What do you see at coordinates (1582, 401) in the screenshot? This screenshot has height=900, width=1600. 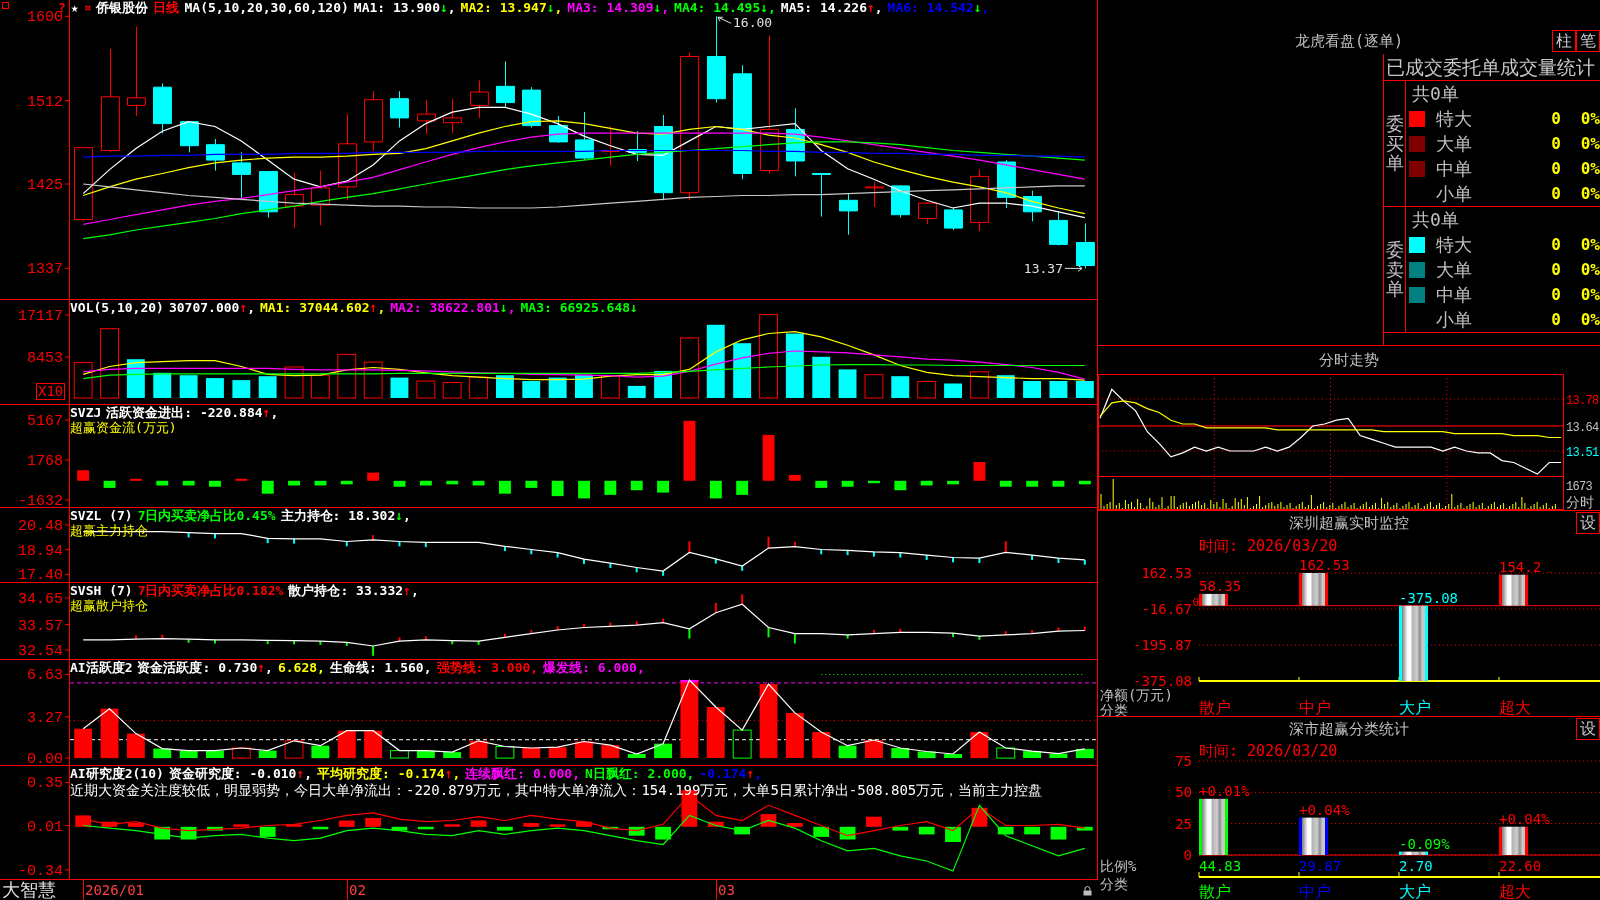 I see `axis-label: 13.78` at bounding box center [1582, 401].